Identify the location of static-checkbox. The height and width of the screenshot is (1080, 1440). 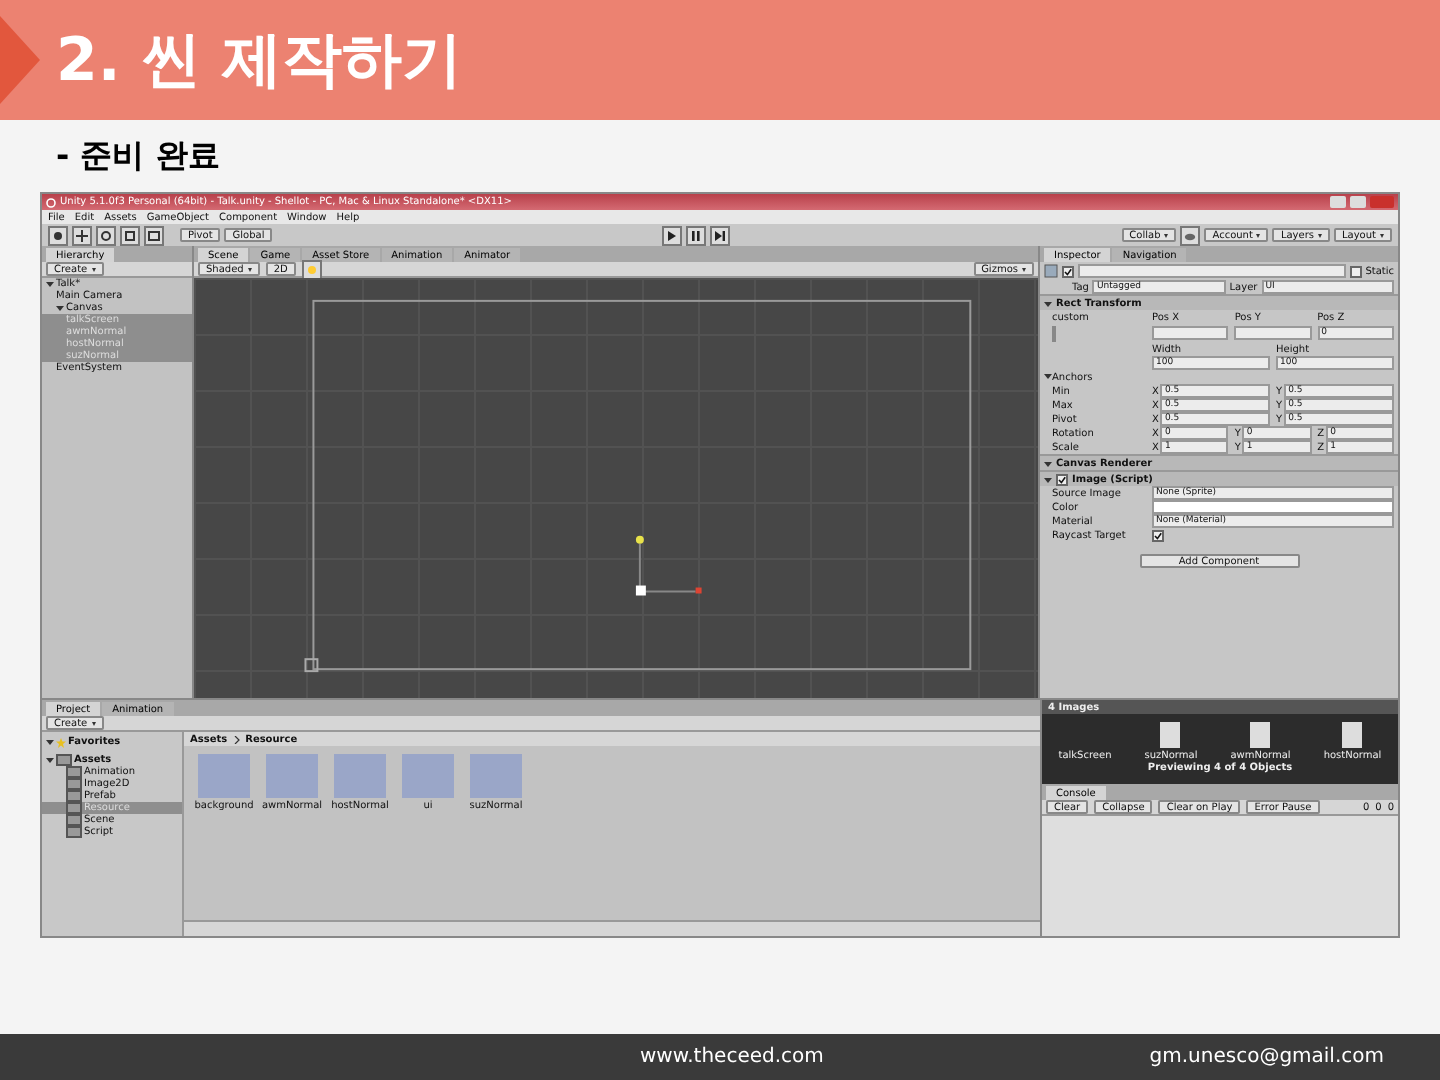
(1355, 271).